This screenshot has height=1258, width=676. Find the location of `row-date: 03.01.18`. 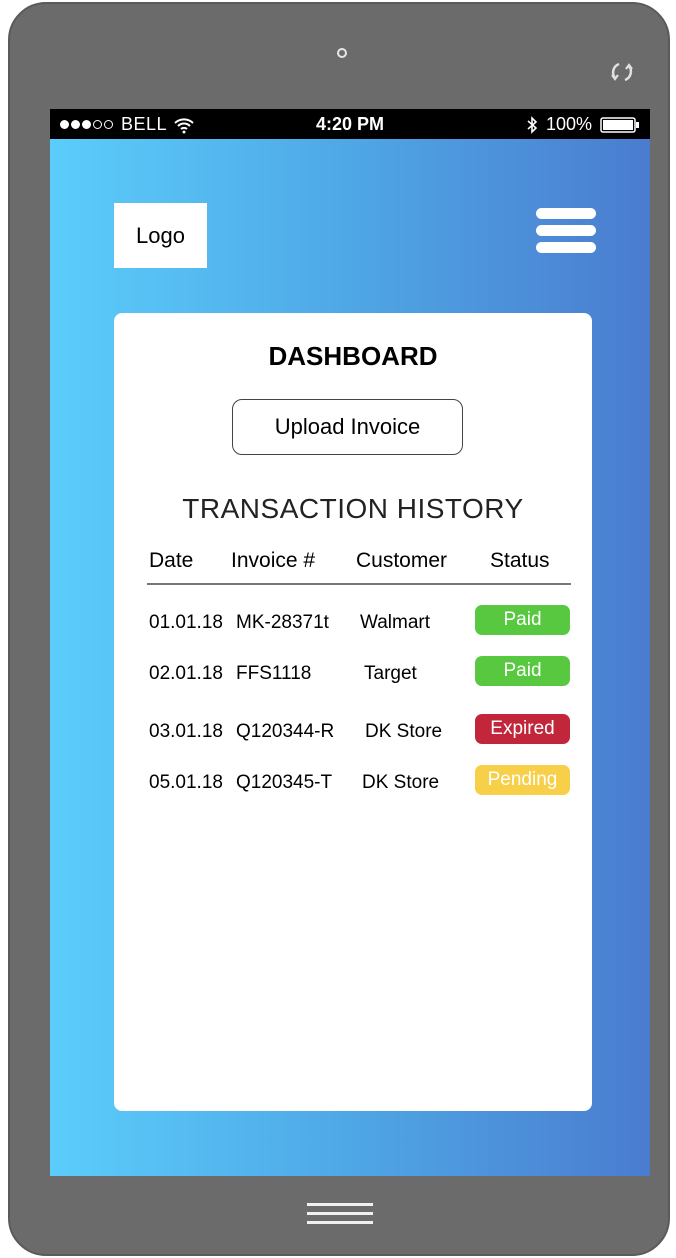

row-date: 03.01.18 is located at coordinates (186, 731).